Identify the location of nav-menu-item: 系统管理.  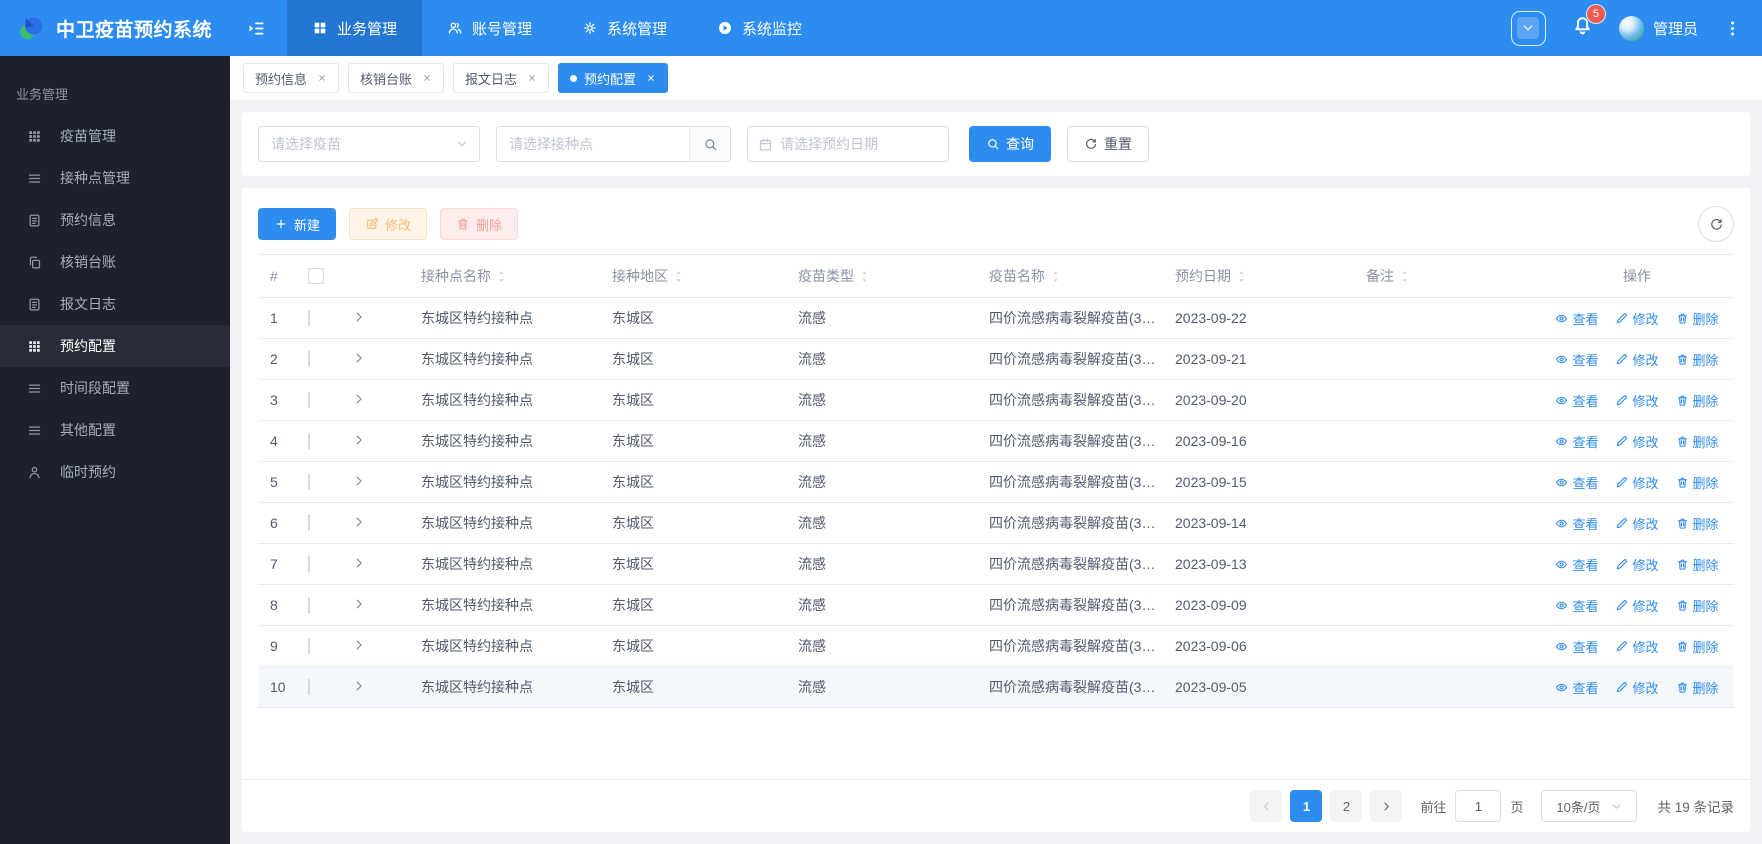
(624, 28).